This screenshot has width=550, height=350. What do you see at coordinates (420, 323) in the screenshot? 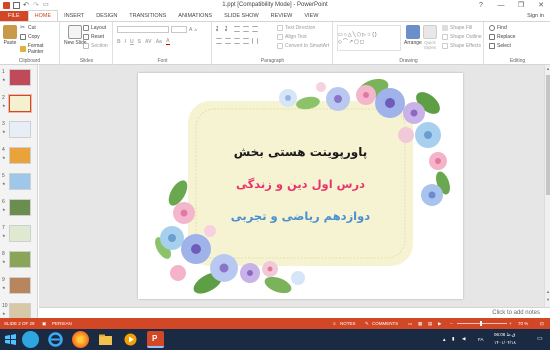
I see `slide-sorter-icon: ▦` at bounding box center [420, 323].